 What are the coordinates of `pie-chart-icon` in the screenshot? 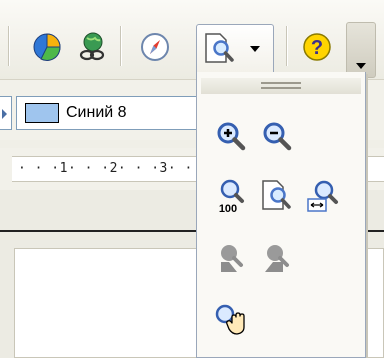 It's located at (47, 47).